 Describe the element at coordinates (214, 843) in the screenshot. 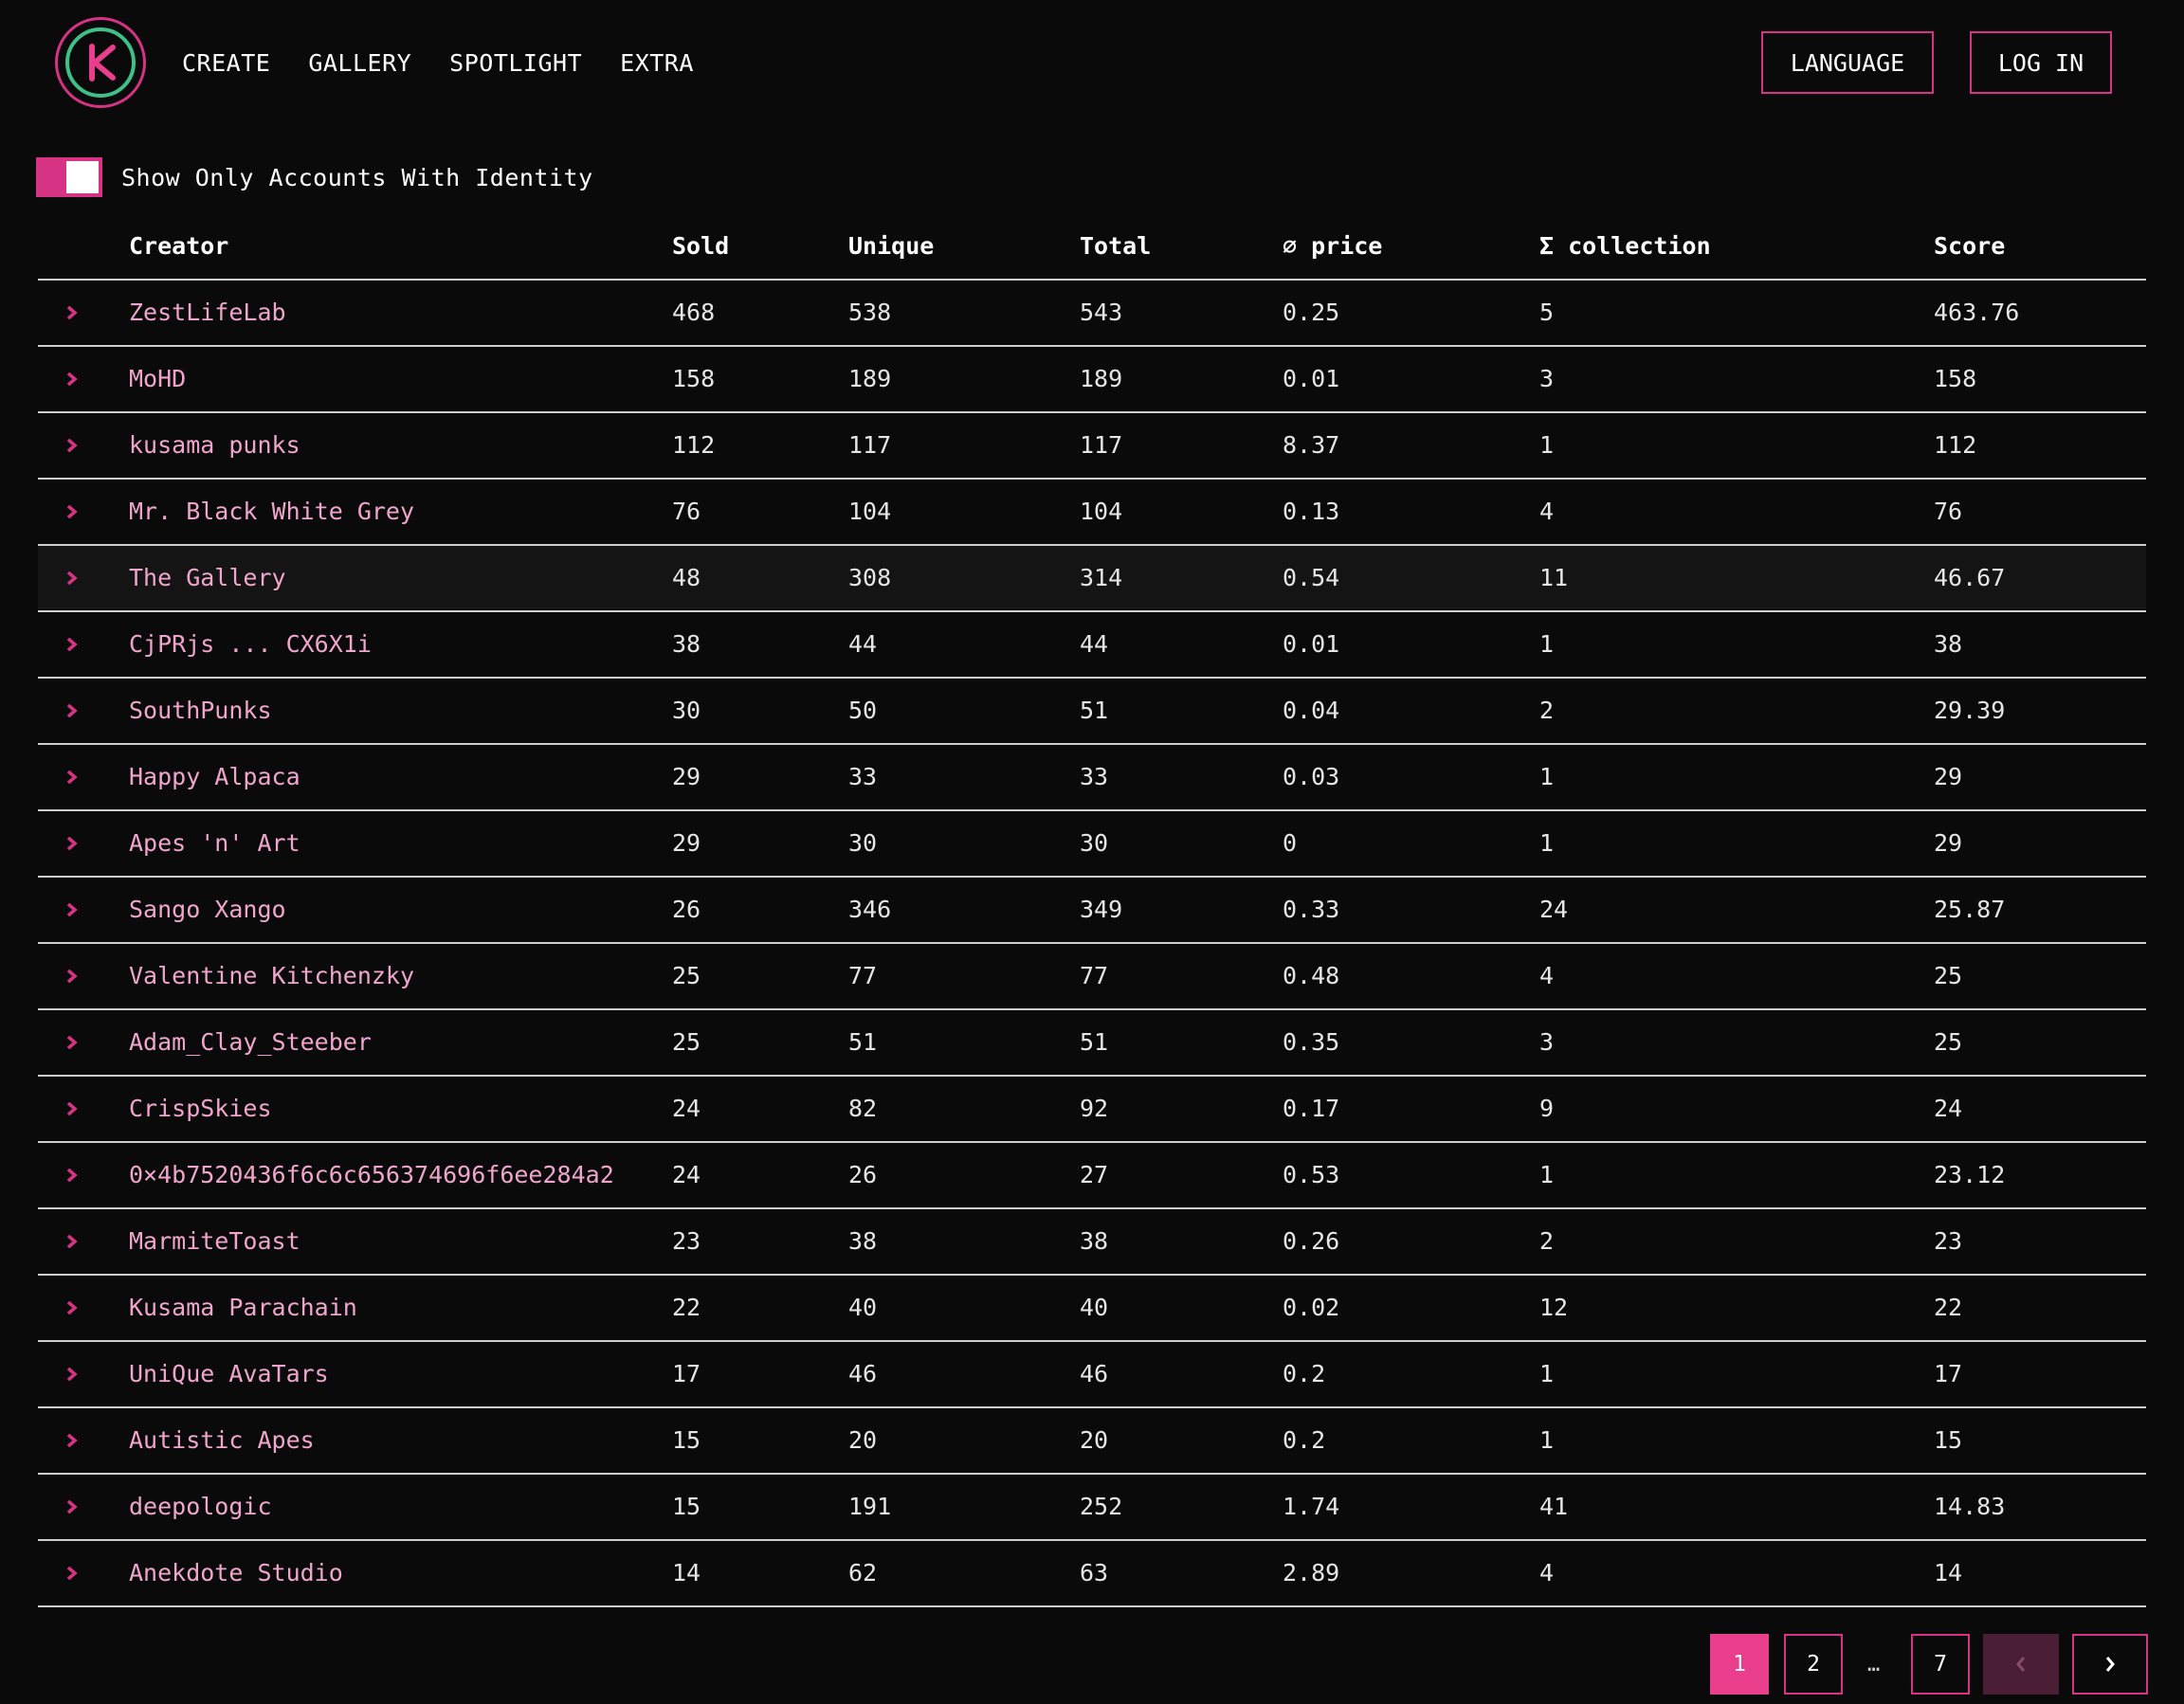

I see `row-creator: Apes 'n' Art` at that location.